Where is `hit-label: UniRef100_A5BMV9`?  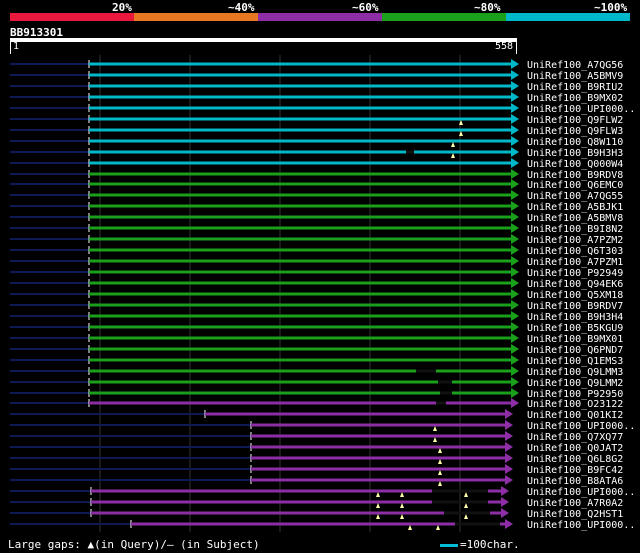
hit-label: UniRef100_A5BMV9 is located at coordinates (575, 76).